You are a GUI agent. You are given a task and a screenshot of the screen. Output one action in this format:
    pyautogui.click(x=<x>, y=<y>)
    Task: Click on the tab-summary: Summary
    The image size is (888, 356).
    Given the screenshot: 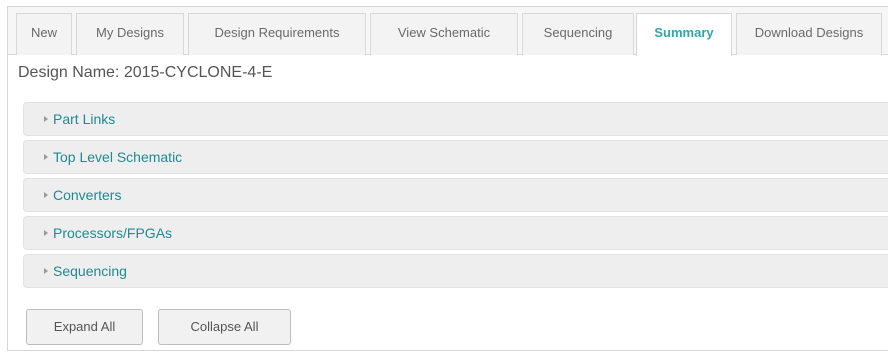 What is the action you would take?
    pyautogui.click(x=684, y=34)
    